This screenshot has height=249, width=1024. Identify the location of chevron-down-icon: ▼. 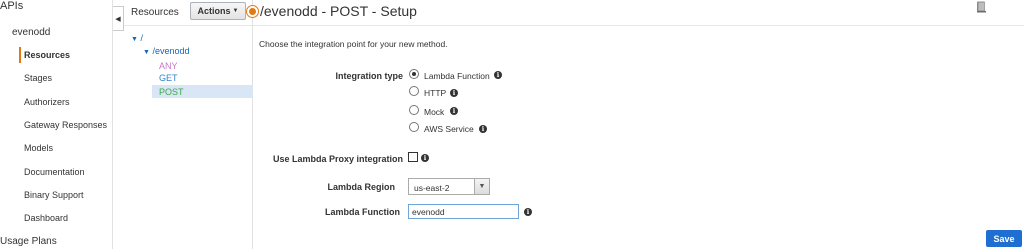
(481, 186).